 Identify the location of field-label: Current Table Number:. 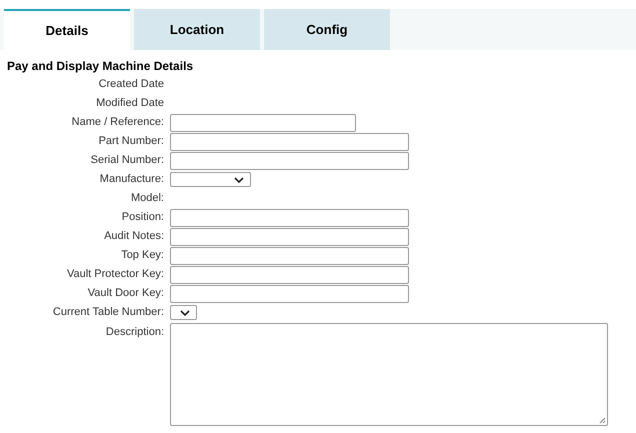
(108, 312).